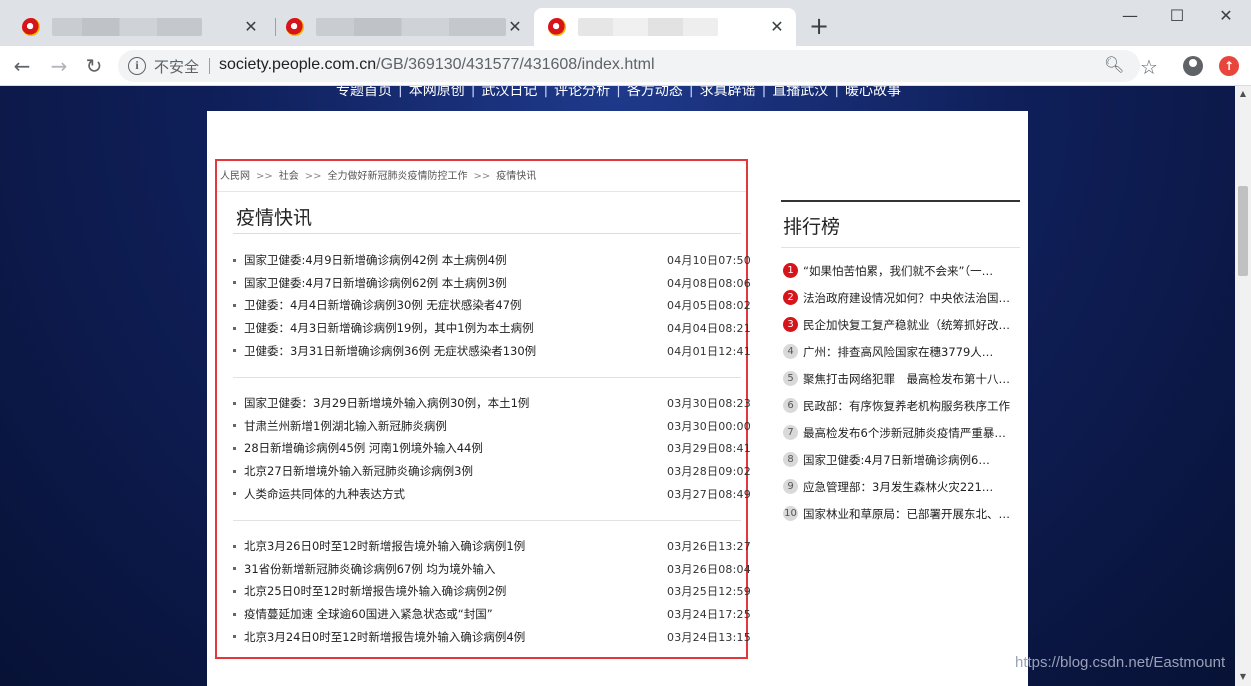 This screenshot has width=1251, height=686. Describe the element at coordinates (516, 176) in the screenshot. I see `breadcrumb-current: 疫情快讯` at that location.